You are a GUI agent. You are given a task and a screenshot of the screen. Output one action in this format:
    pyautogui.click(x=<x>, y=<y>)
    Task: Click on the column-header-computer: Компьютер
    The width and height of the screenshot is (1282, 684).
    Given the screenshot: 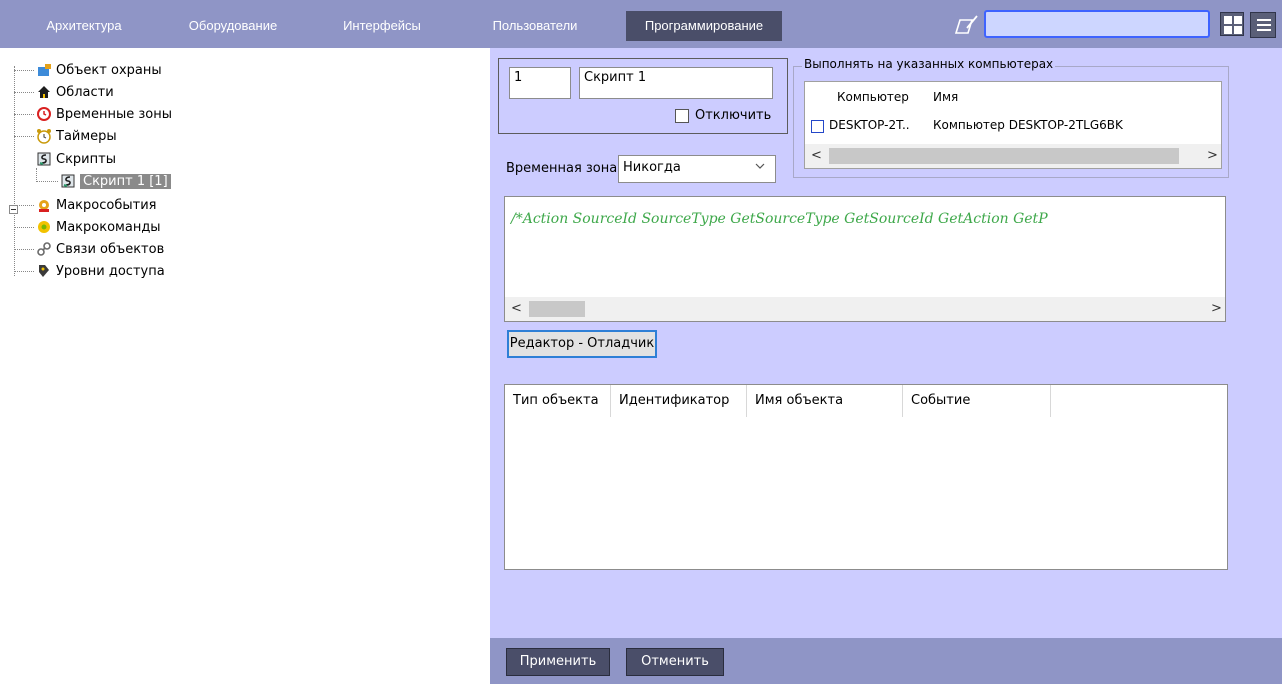 What is the action you would take?
    pyautogui.click(x=873, y=97)
    